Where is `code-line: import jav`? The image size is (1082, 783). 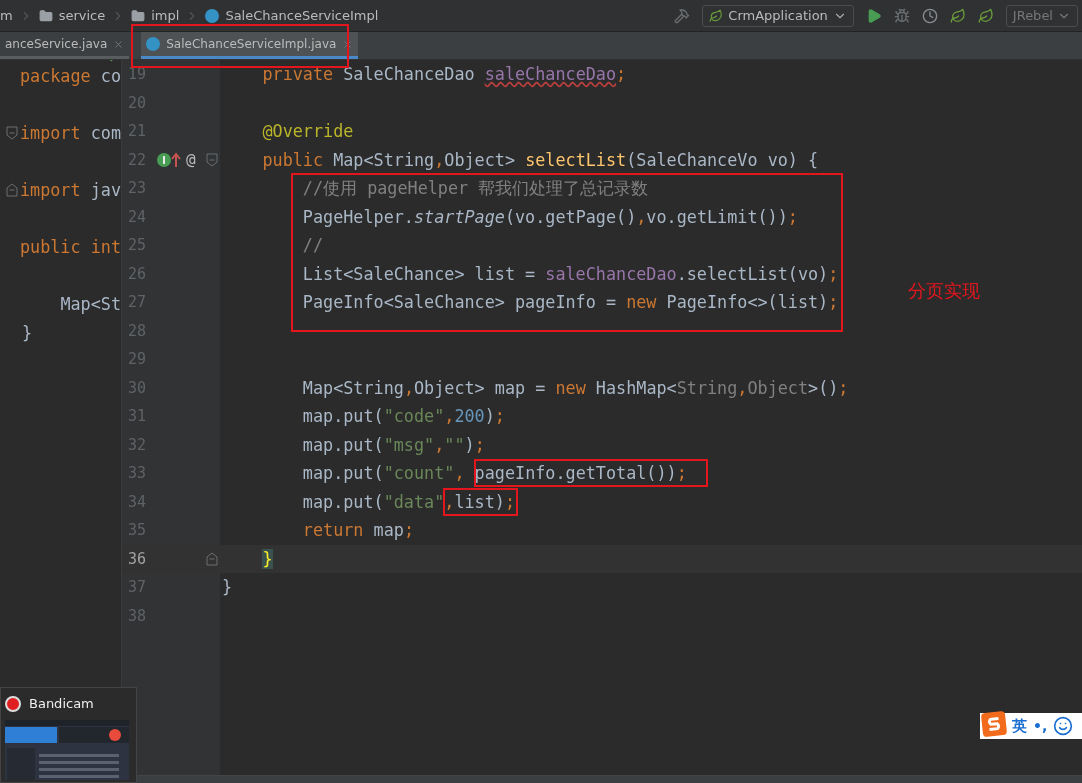 code-line: import jav is located at coordinates (70, 190).